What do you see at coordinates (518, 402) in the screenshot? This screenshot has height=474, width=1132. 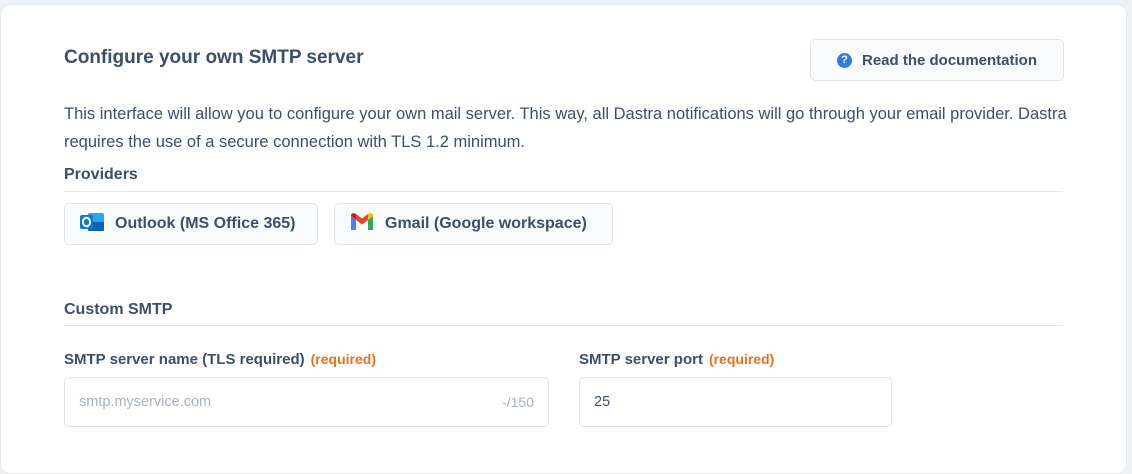 I see `server-name-char-counter: -/150` at bounding box center [518, 402].